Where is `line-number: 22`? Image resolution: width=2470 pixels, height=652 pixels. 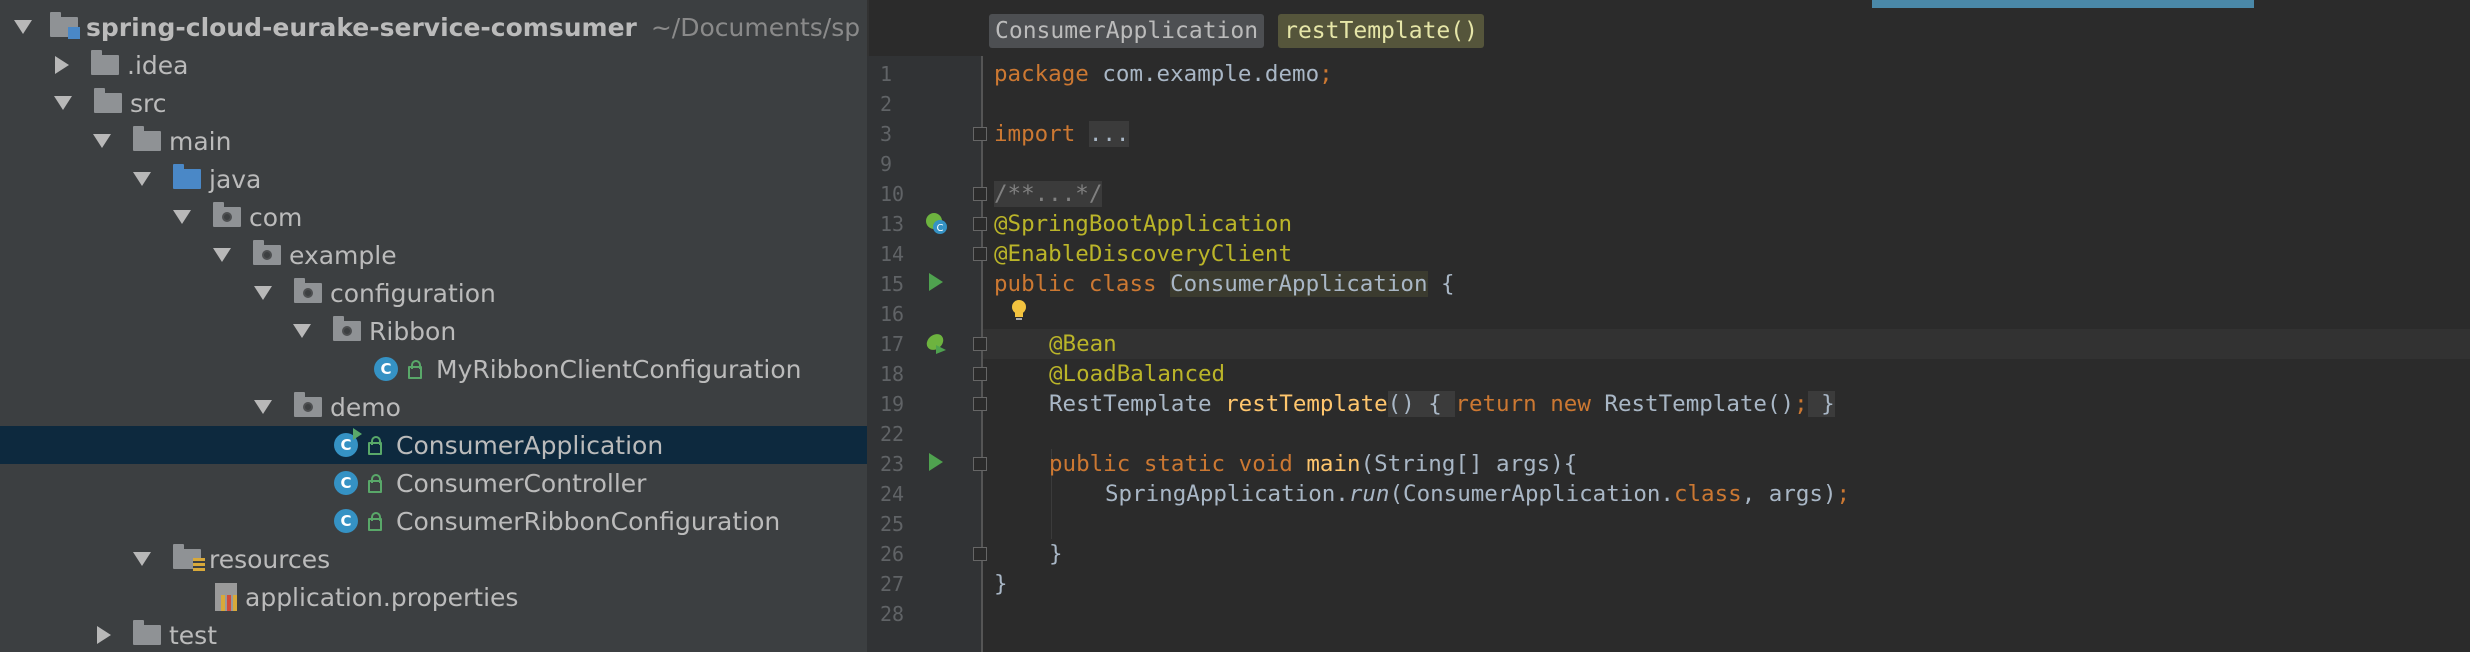
line-number: 22 is located at coordinates (892, 434).